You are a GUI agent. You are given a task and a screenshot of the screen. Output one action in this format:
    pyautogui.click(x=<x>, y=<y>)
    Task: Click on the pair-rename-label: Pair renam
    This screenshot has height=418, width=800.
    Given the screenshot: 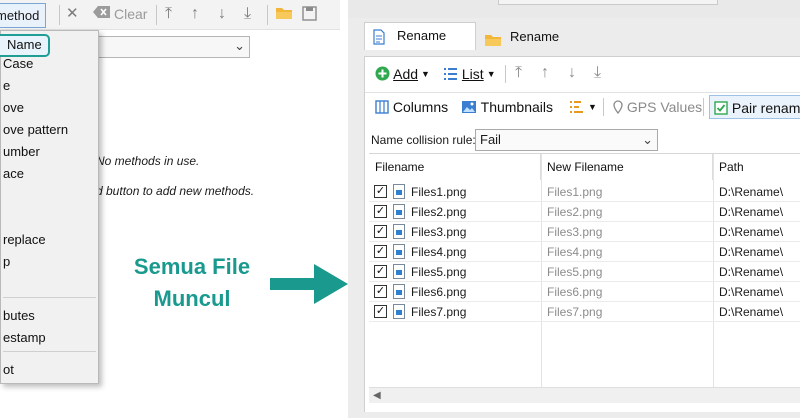 What is the action you would take?
    pyautogui.click(x=765, y=108)
    